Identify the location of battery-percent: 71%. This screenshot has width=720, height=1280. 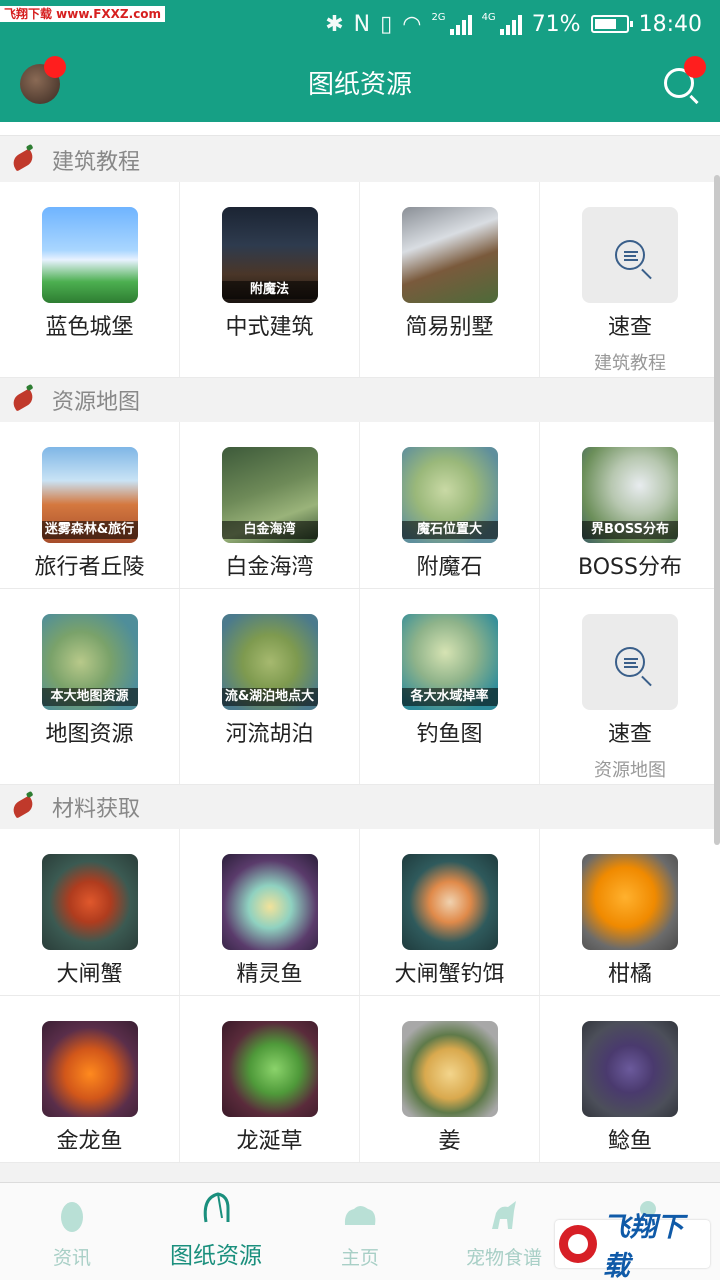
(556, 24).